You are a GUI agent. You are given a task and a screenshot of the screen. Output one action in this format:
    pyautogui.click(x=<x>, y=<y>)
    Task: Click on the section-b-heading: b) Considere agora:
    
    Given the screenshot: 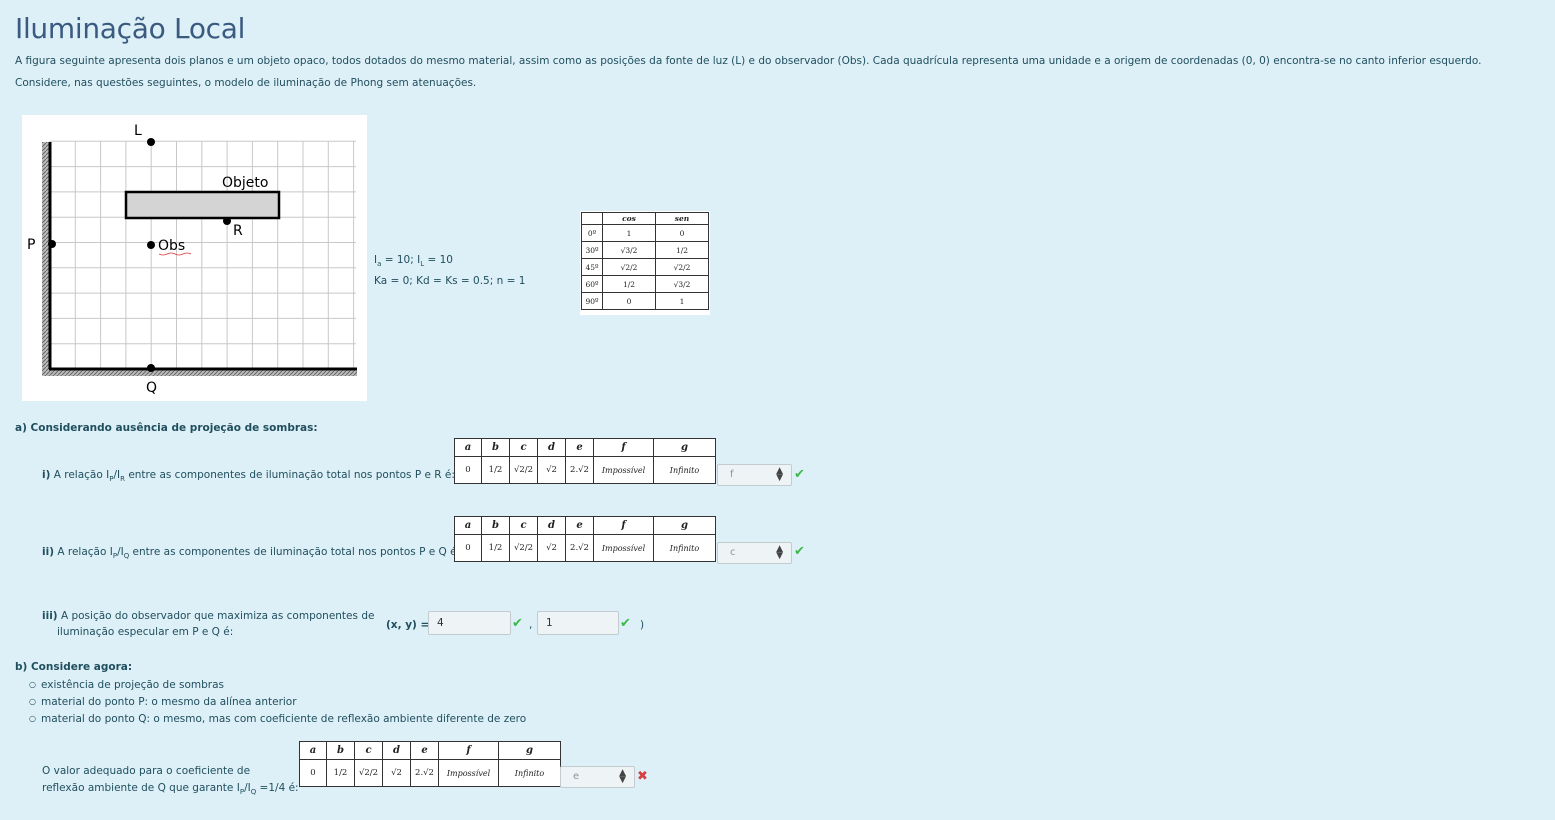 What is the action you would take?
    pyautogui.click(x=74, y=667)
    